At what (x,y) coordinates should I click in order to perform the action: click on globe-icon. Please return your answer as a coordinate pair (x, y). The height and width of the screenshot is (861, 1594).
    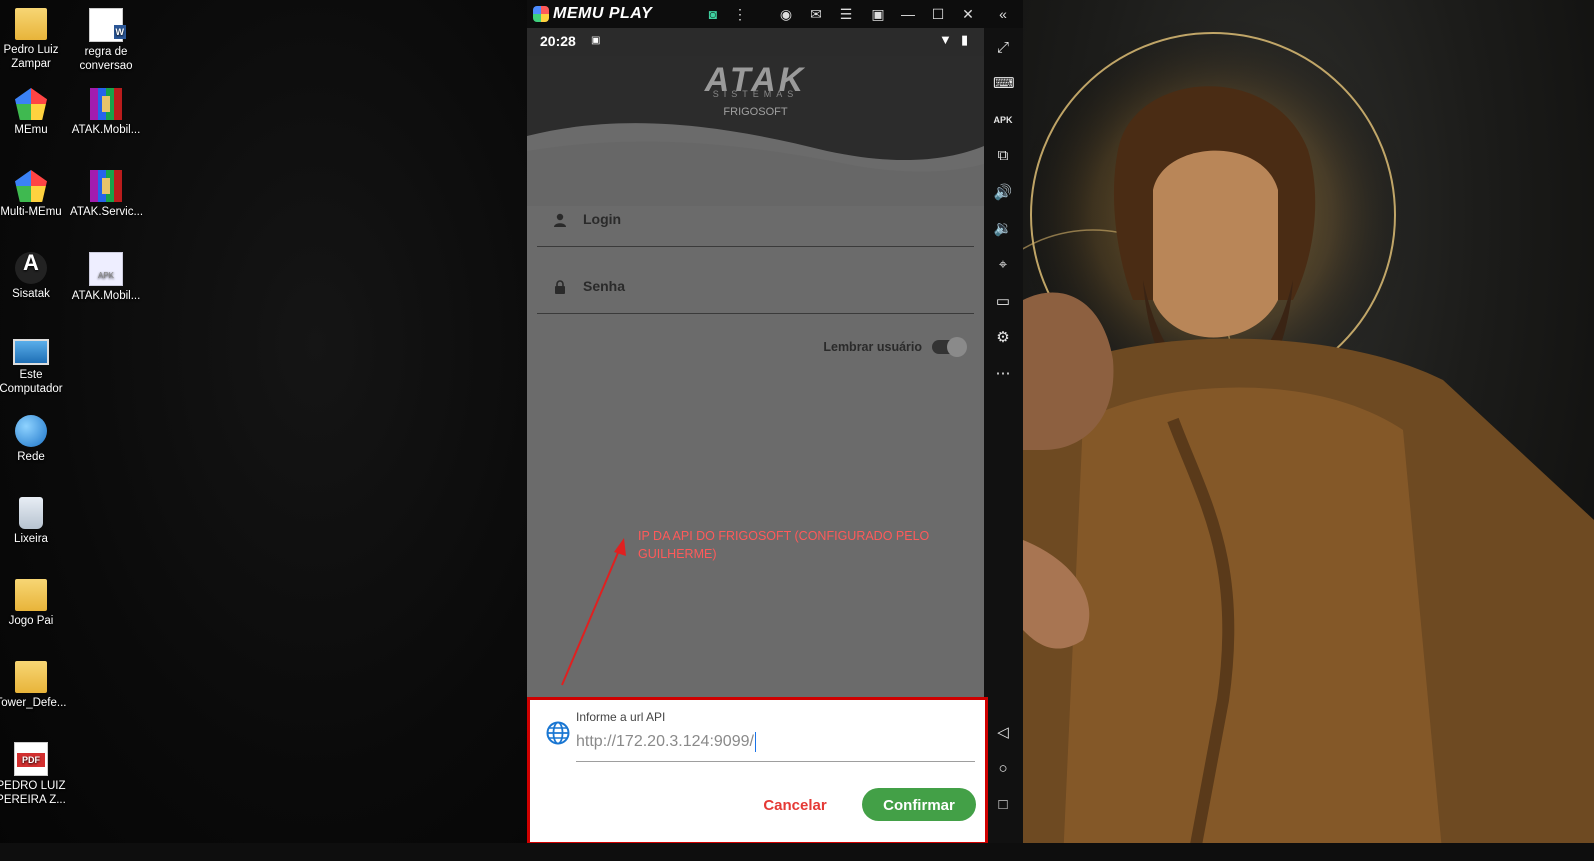
    Looking at the image, I should click on (558, 733).